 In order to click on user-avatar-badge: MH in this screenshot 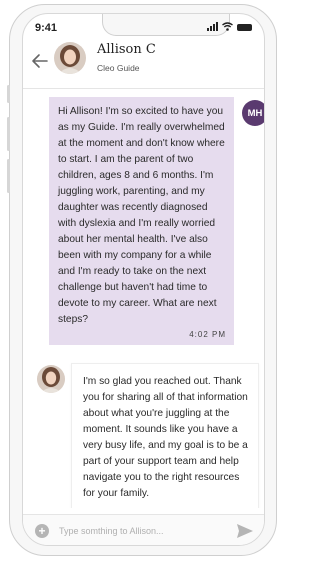, I will do `click(253, 113)`.